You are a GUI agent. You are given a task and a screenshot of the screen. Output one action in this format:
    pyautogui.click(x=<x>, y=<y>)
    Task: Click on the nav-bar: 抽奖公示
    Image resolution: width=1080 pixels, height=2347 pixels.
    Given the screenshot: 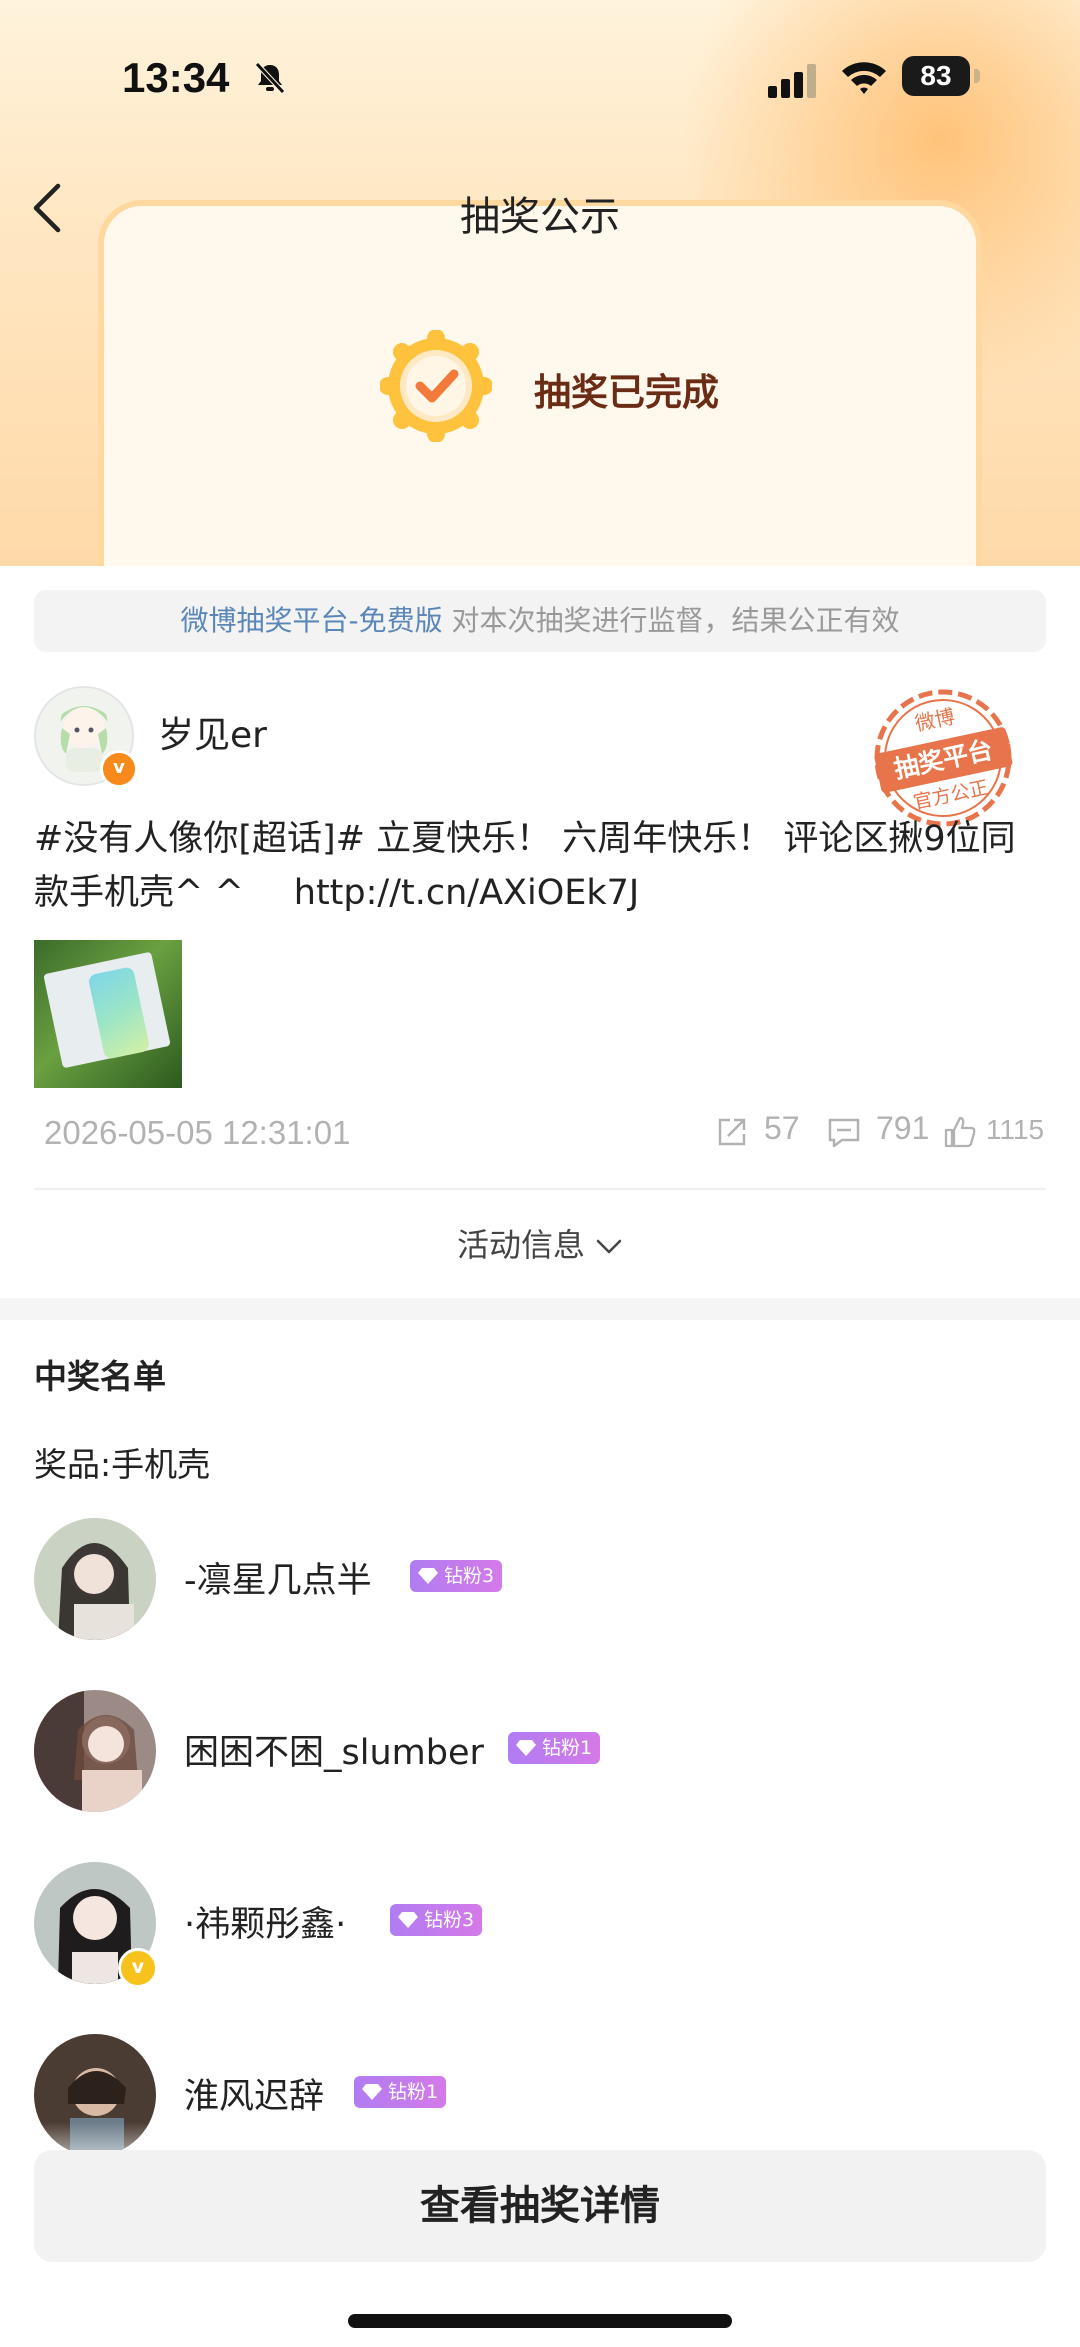 What is the action you would take?
    pyautogui.click(x=540, y=208)
    